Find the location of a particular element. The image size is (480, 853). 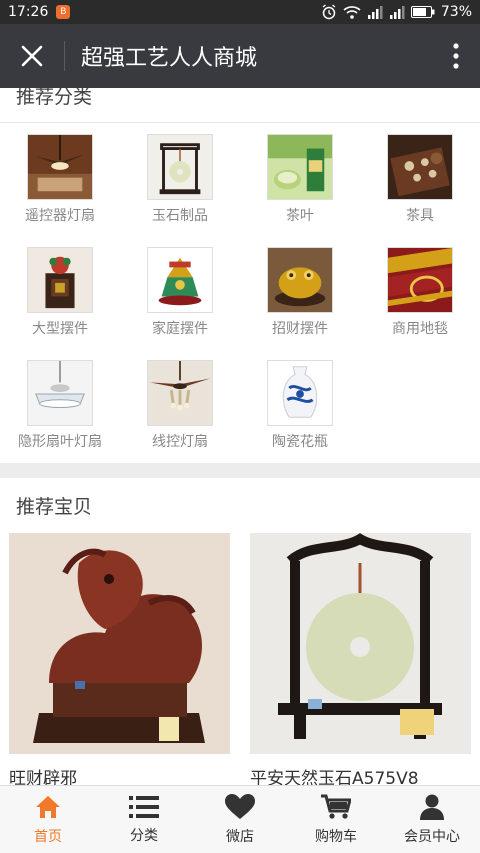

wired-fan-image is located at coordinates (180, 393).